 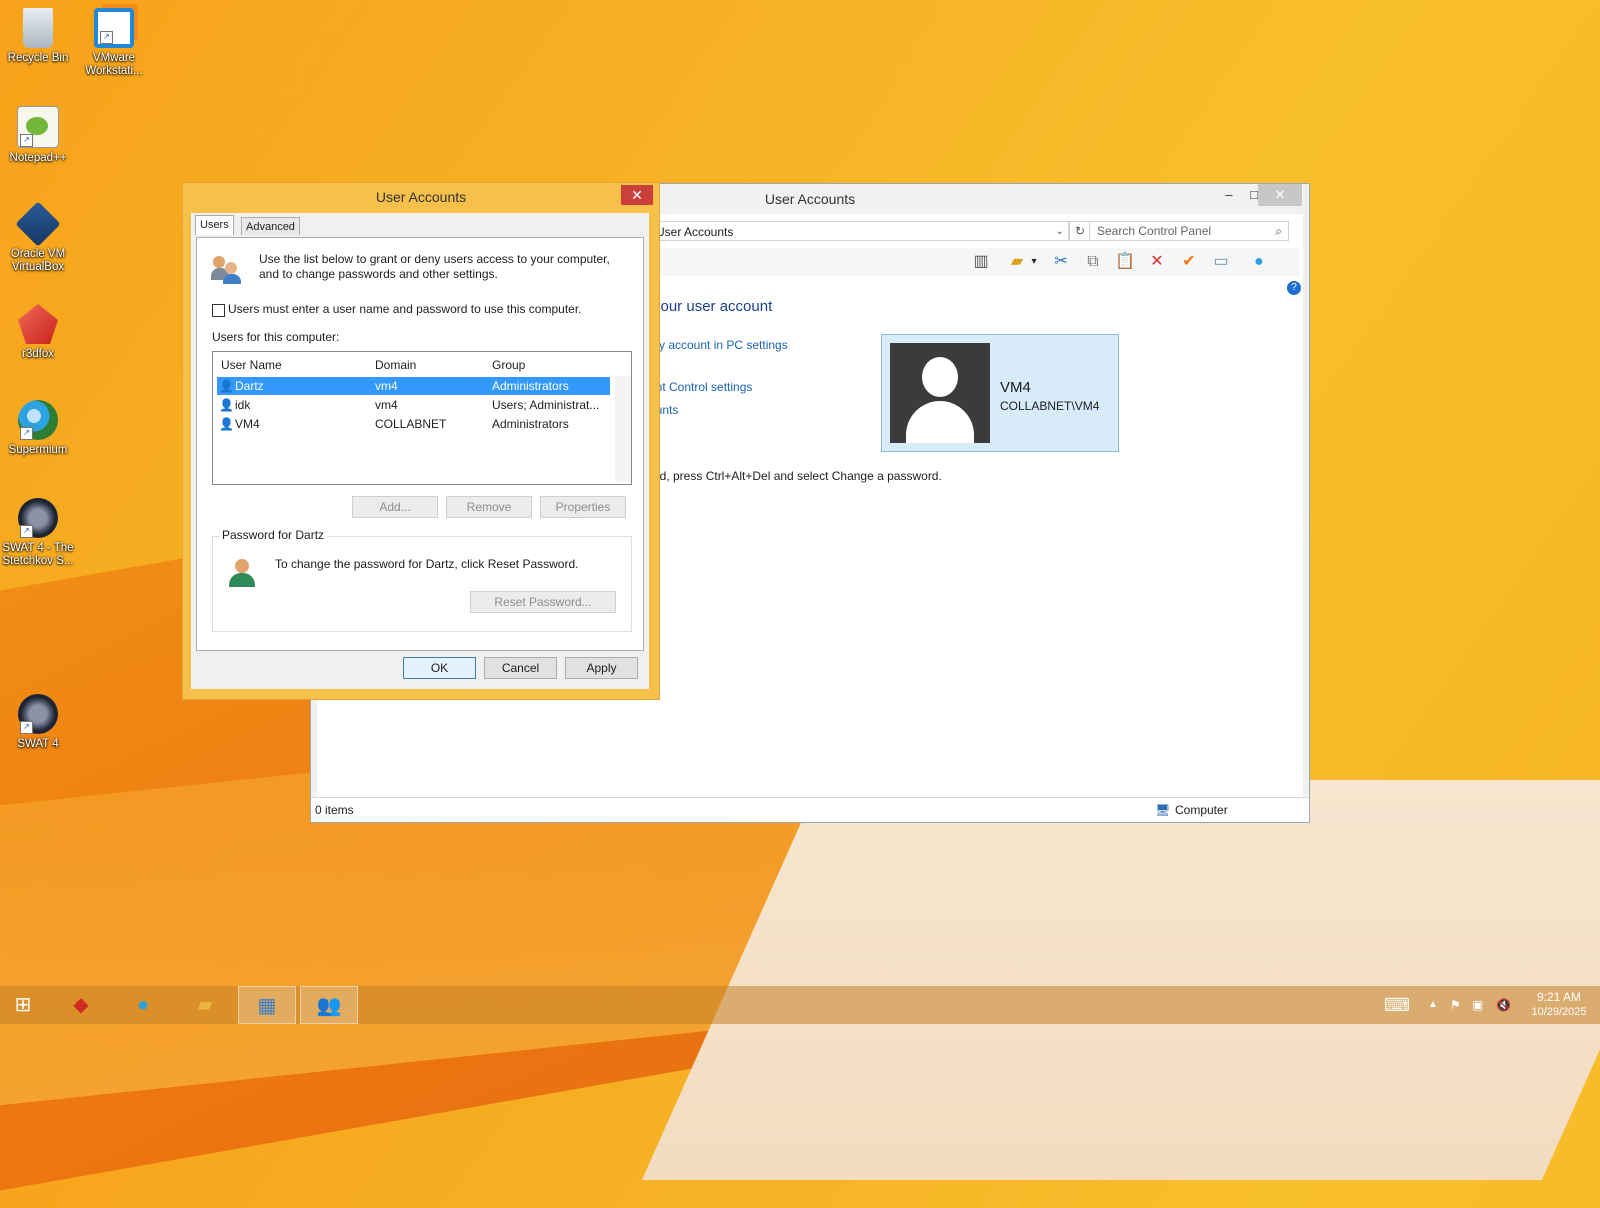 What do you see at coordinates (1559, 1012) in the screenshot?
I see `clock-date: 10/29/2025` at bounding box center [1559, 1012].